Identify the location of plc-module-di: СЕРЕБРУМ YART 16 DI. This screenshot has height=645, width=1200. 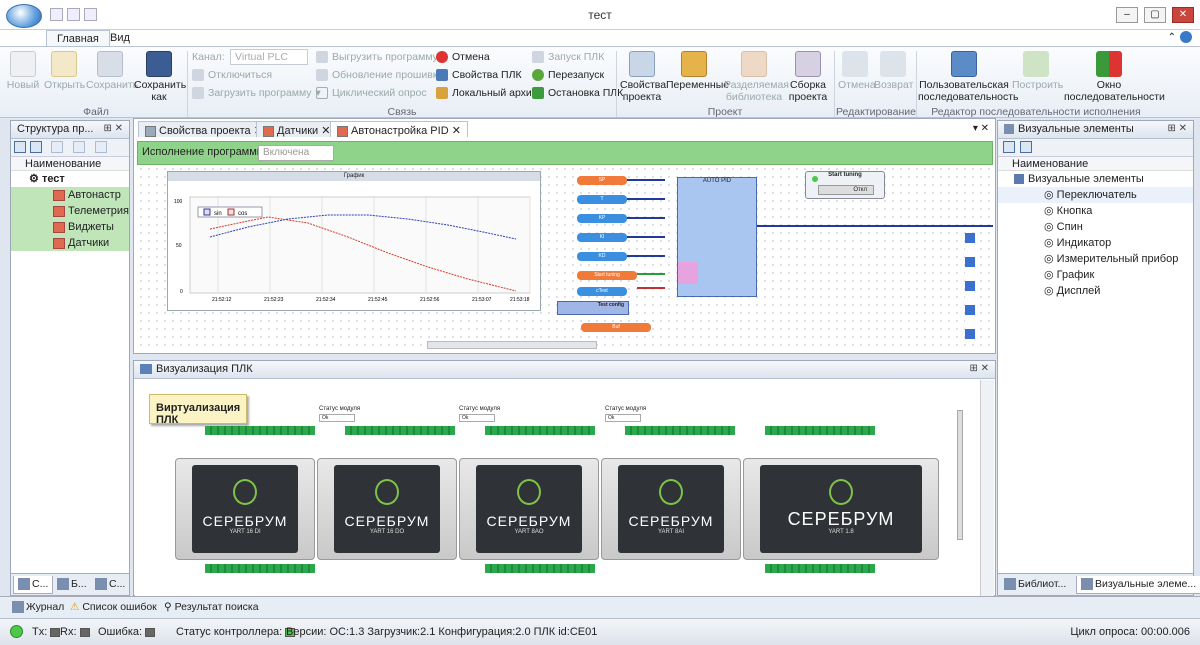
(245, 509).